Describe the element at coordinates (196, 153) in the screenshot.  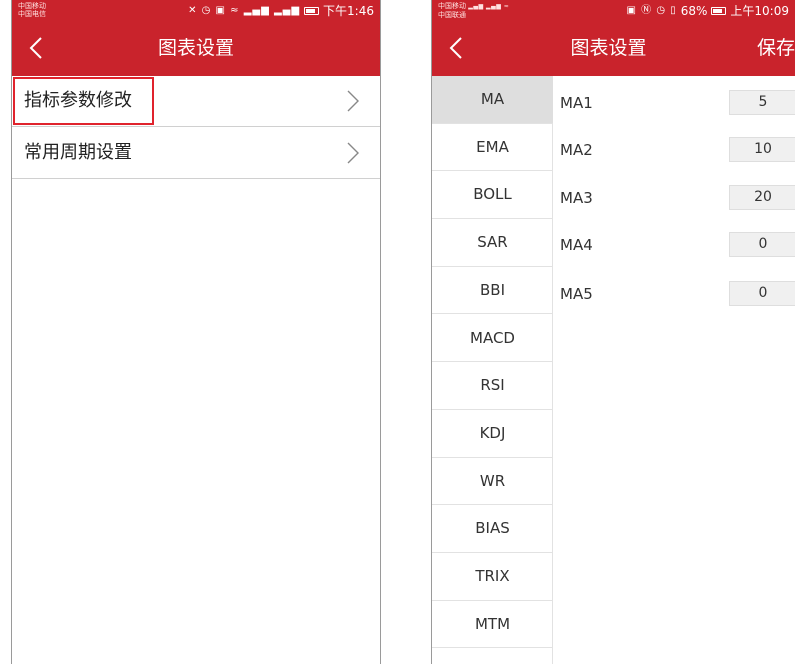
I see `menu-item-period-settings: 常用周期设置` at that location.